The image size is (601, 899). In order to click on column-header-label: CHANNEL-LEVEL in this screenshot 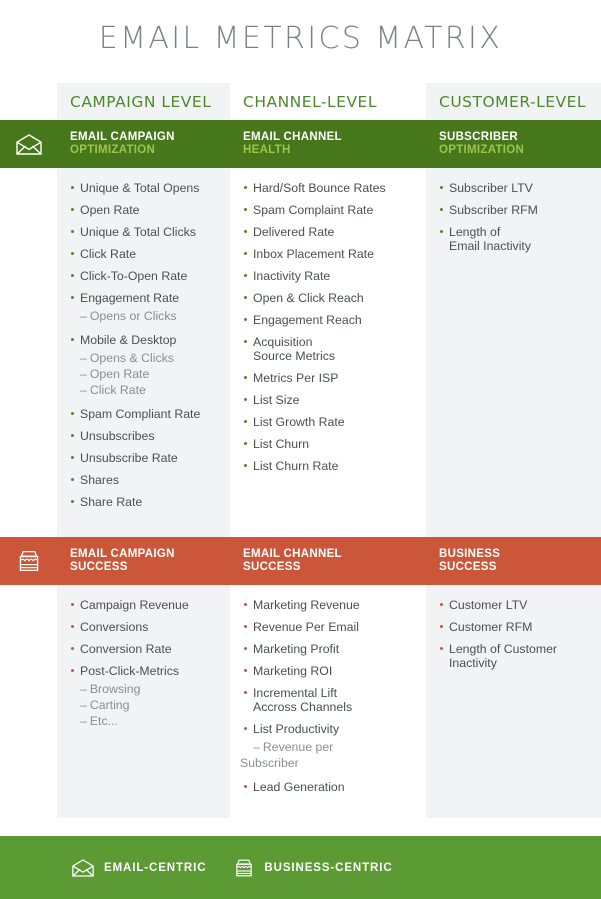, I will do `click(310, 101)`.